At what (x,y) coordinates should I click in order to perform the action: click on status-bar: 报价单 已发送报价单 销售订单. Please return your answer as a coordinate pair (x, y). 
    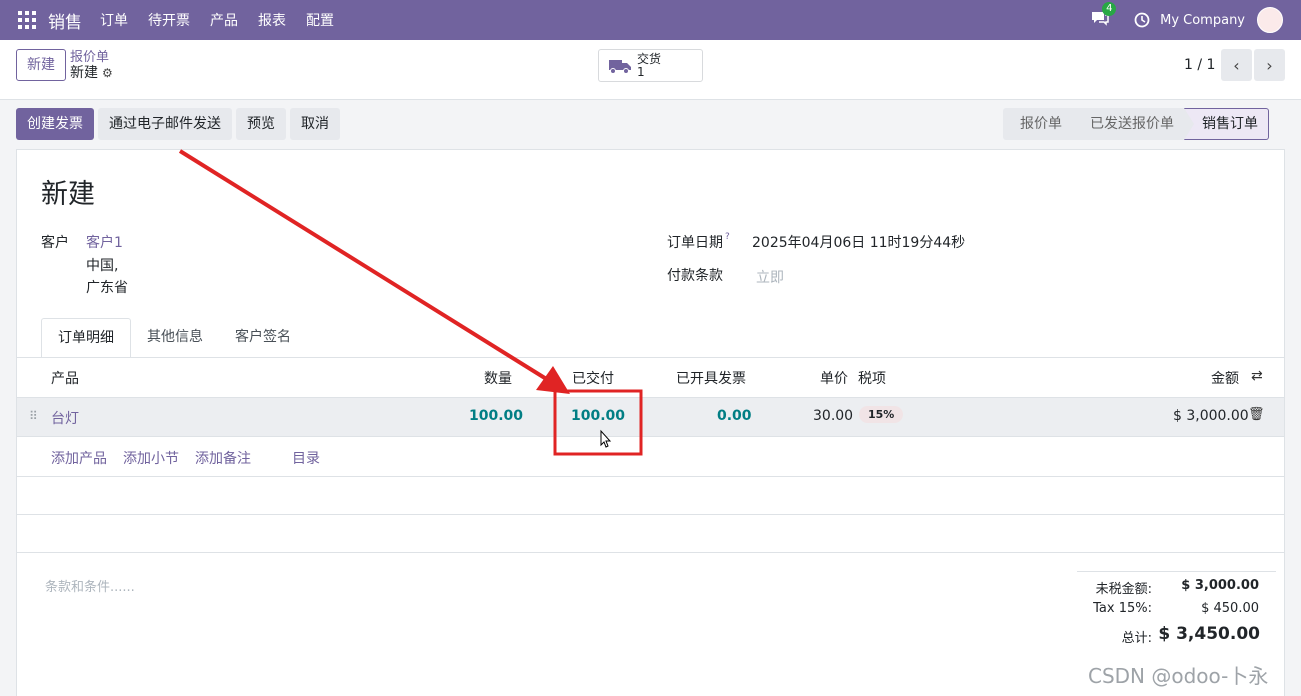
    Looking at the image, I should click on (1136, 124).